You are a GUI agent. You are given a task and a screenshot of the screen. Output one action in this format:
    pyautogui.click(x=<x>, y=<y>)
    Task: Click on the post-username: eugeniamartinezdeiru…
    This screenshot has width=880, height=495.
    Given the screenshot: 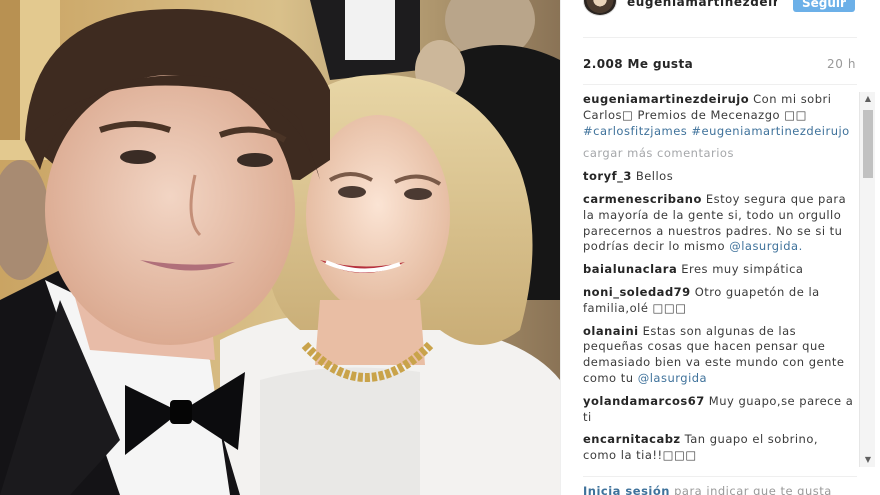 What is the action you would take?
    pyautogui.click(x=702, y=4)
    